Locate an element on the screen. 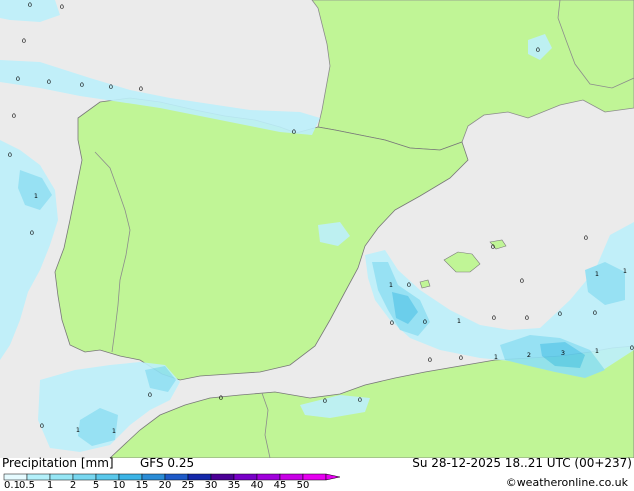  point-value-p20: 0 is located at coordinates (409, 285).